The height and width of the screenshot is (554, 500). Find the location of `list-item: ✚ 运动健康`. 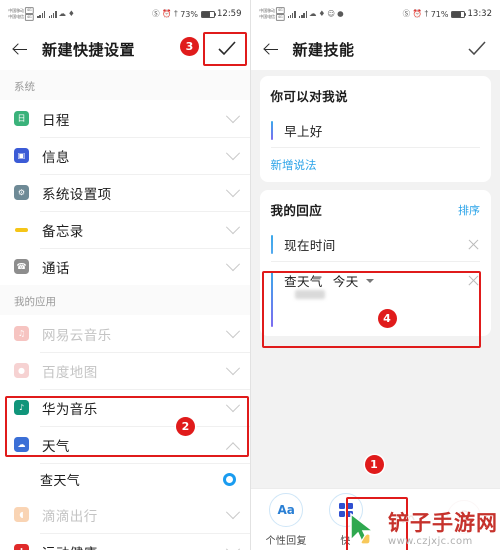

list-item: ✚ 运动健康 is located at coordinates (125, 541).